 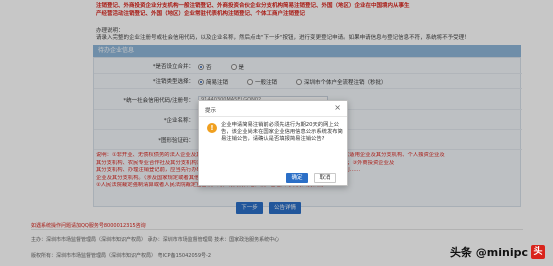 I want to click on dialog-divider, so click(x=273, y=116).